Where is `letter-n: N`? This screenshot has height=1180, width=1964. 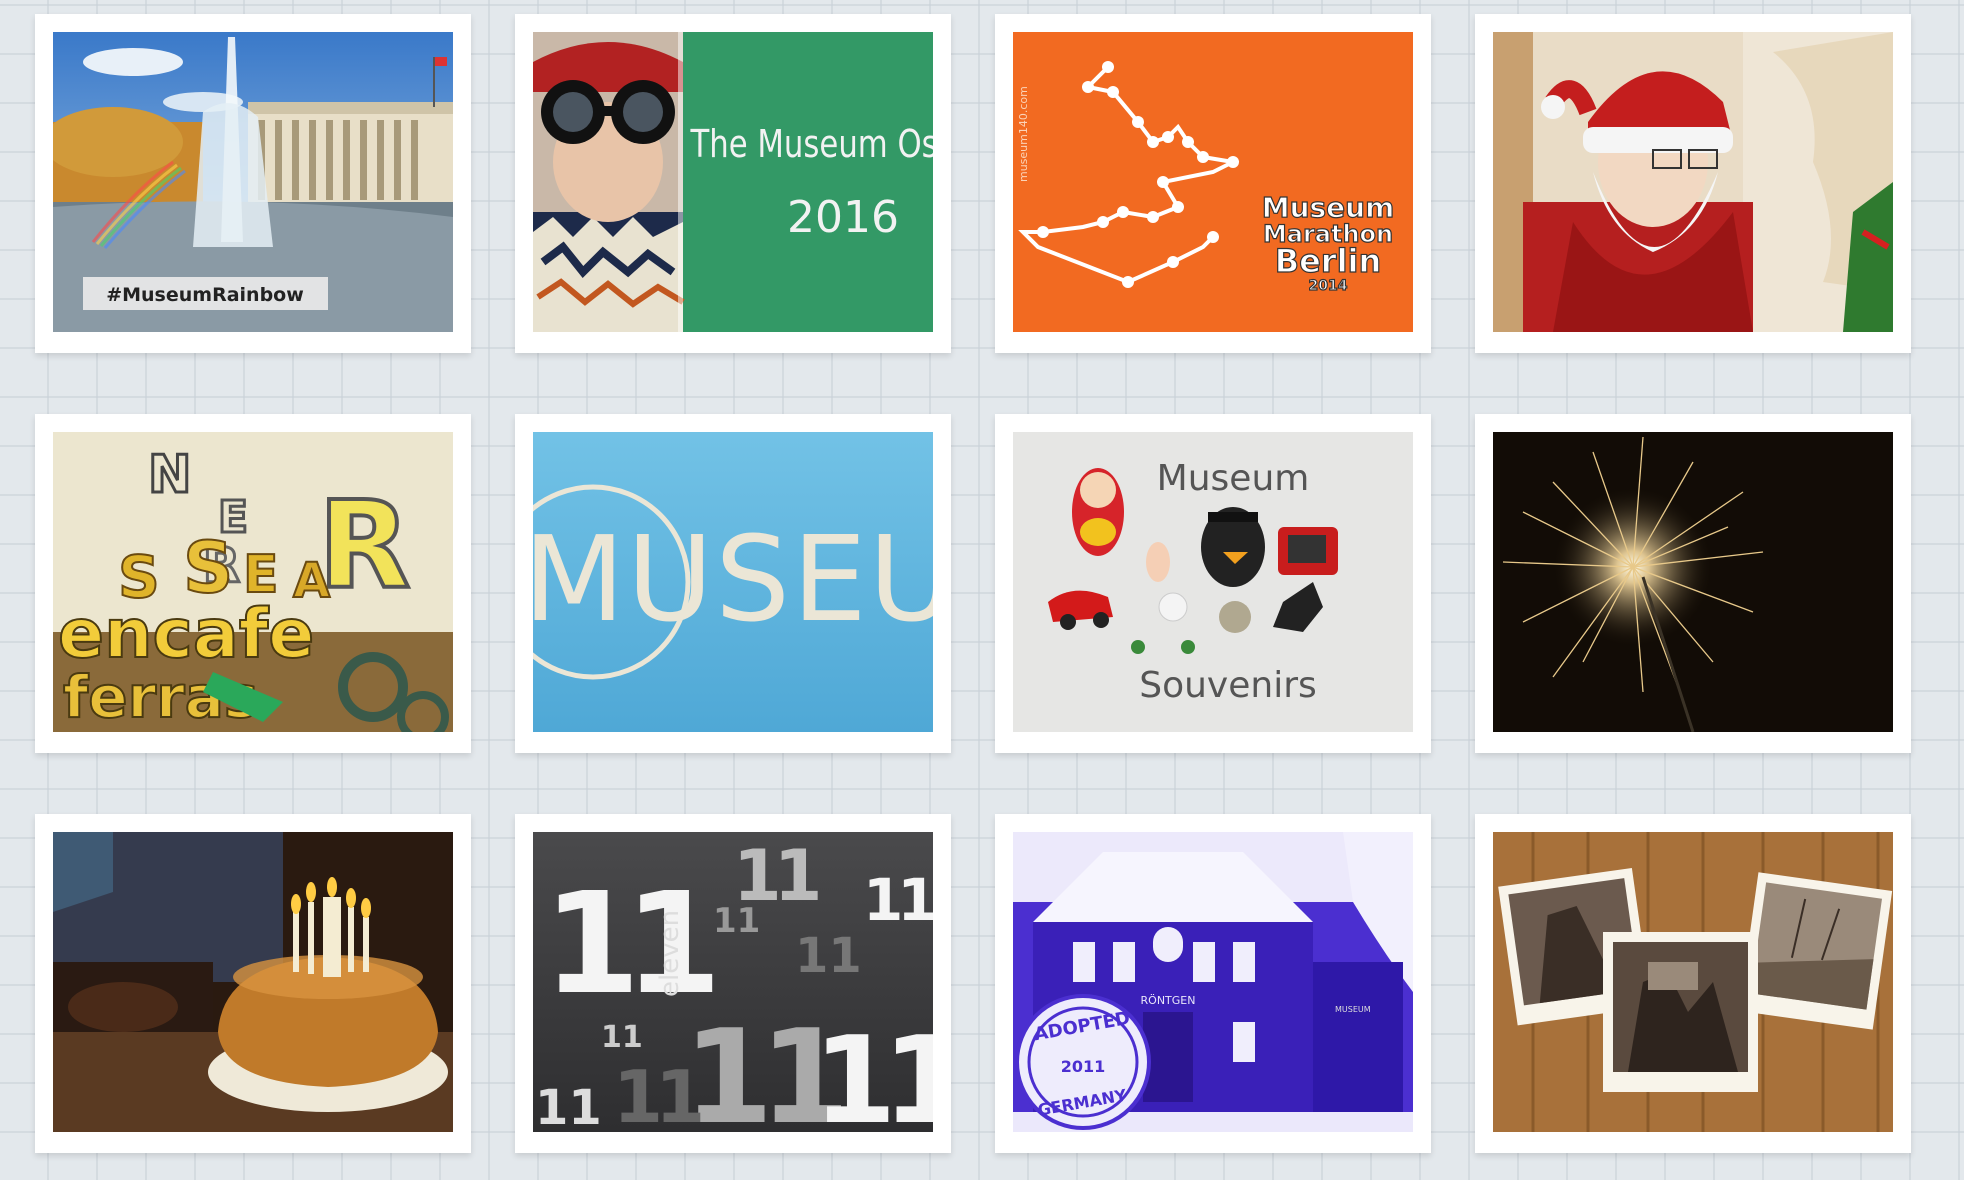 letter-n: N is located at coordinates (170, 475).